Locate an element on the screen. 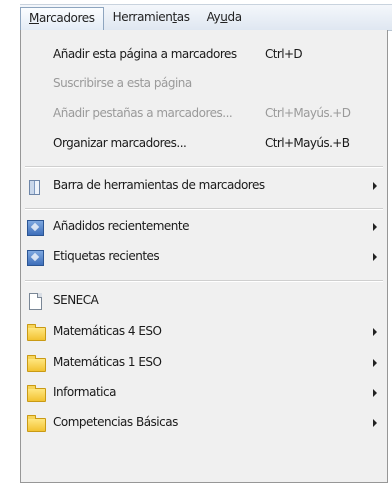  menu-item-informatica: Informatica is located at coordinates (204, 393).